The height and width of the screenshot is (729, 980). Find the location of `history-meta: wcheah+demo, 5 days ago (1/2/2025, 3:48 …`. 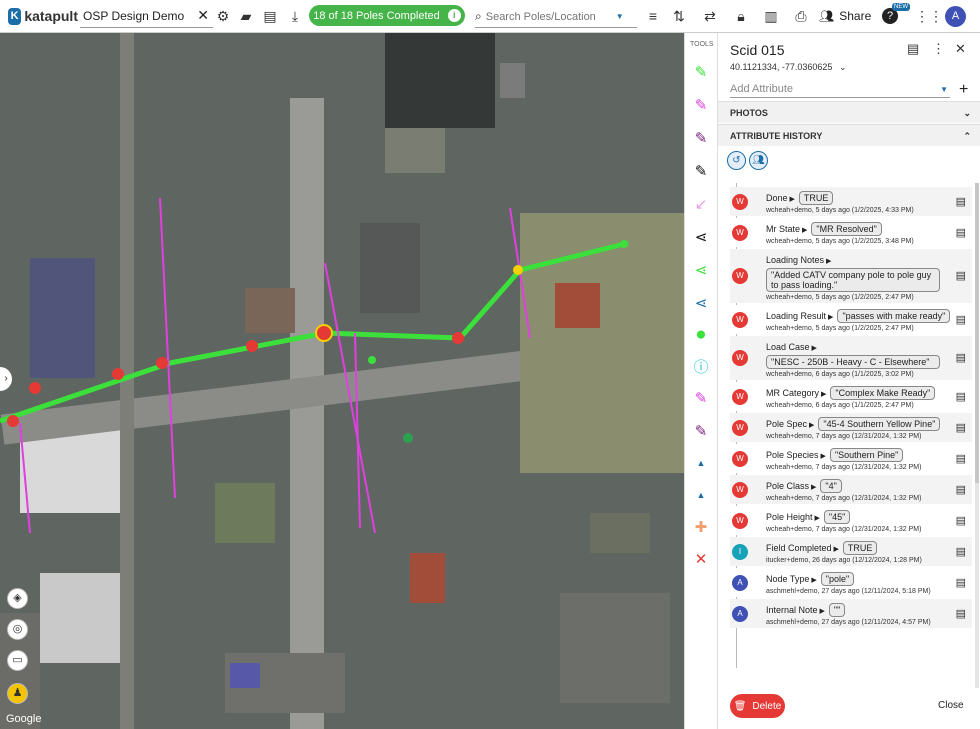

history-meta: wcheah+demo, 5 days ago (1/2/2025, 3:48 … is located at coordinates (840, 241).